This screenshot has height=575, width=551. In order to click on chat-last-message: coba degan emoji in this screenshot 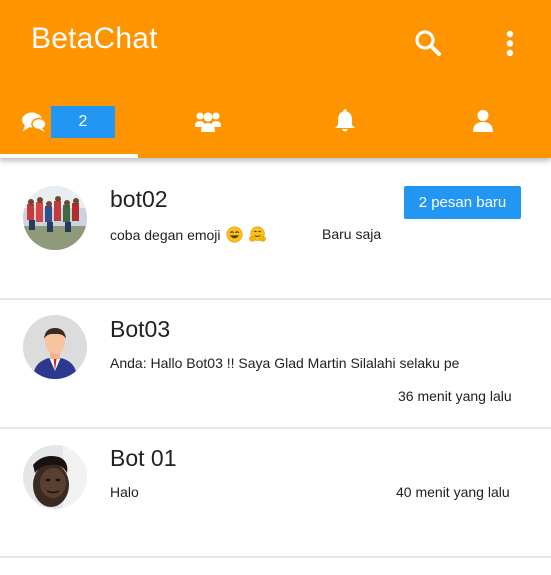, I will do `click(188, 234)`.